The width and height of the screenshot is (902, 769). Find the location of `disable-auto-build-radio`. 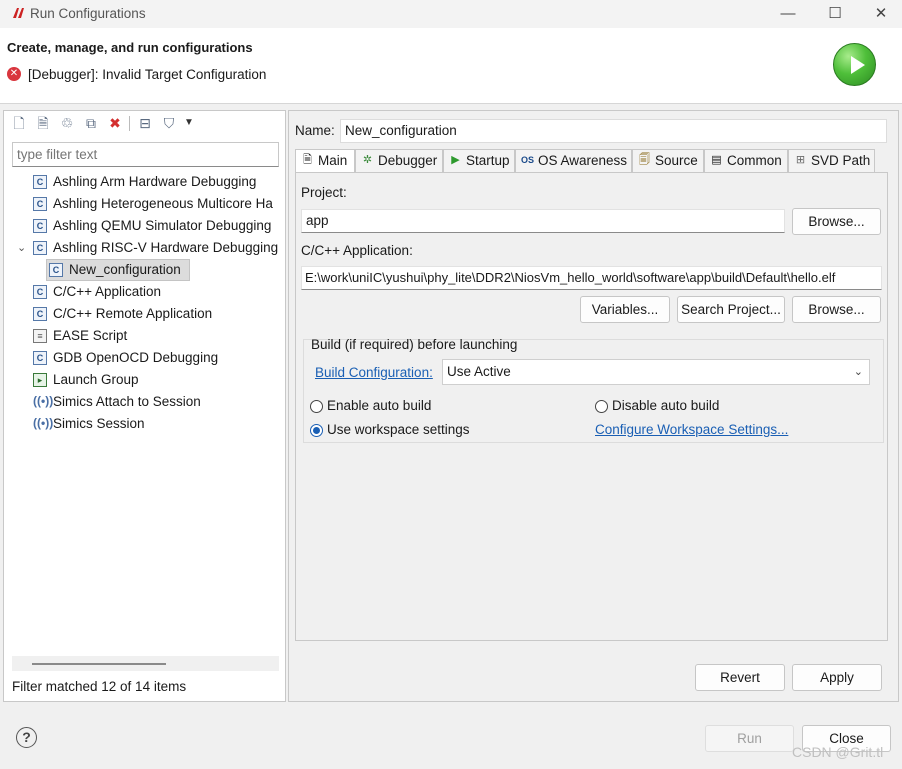

disable-auto-build-radio is located at coordinates (601, 406).